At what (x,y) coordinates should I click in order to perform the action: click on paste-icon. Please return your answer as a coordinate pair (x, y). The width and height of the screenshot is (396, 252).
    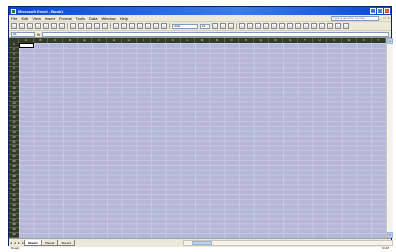
    Looking at the image, I should click on (89, 26).